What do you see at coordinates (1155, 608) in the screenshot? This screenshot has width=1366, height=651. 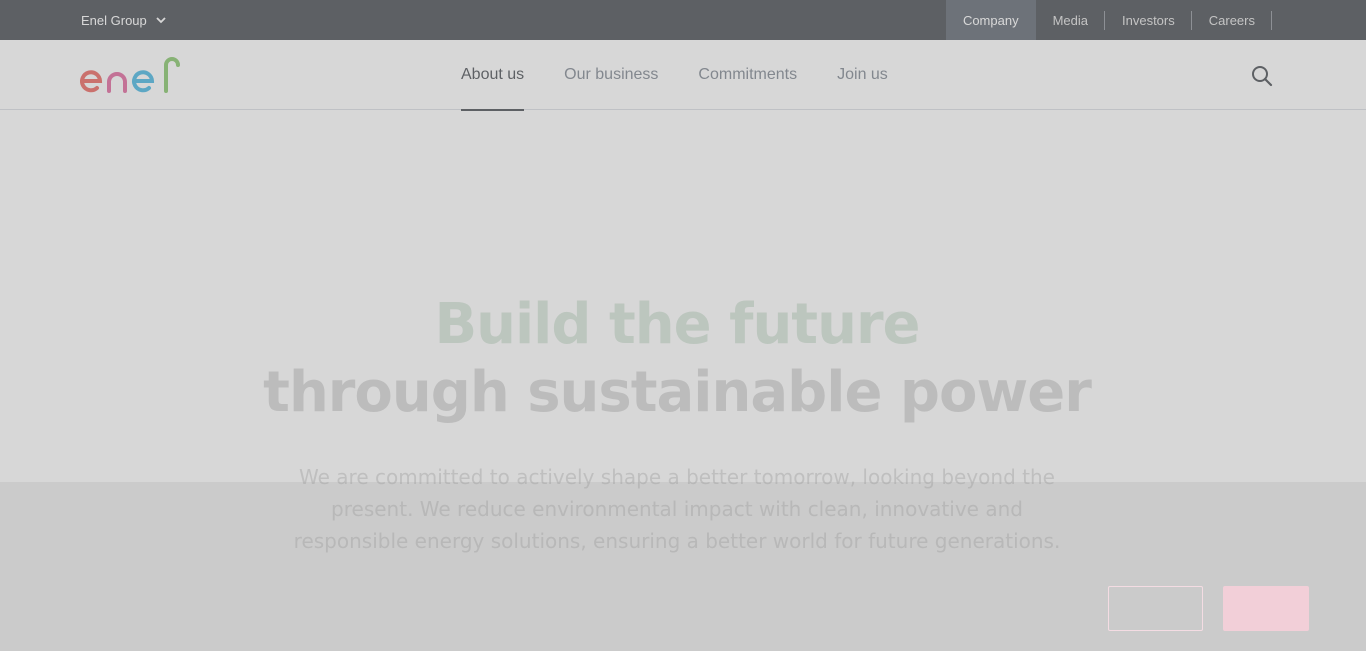 I see `cookie-secondary-button` at bounding box center [1155, 608].